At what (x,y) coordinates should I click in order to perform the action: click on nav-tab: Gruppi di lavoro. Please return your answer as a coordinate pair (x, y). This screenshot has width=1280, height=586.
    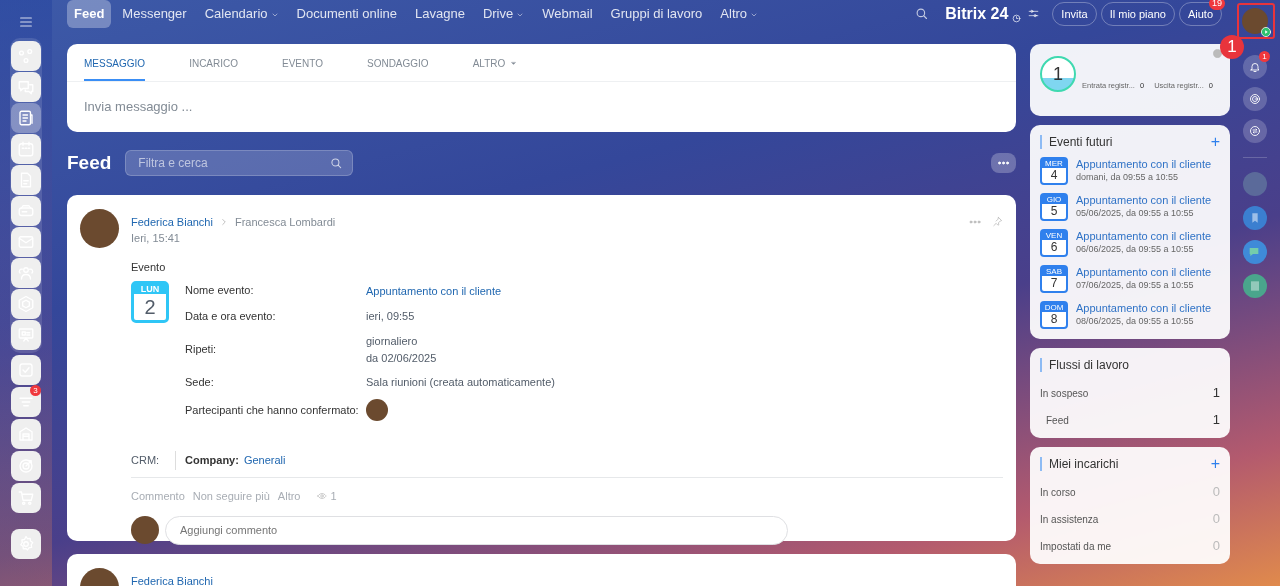
    Looking at the image, I should click on (656, 14).